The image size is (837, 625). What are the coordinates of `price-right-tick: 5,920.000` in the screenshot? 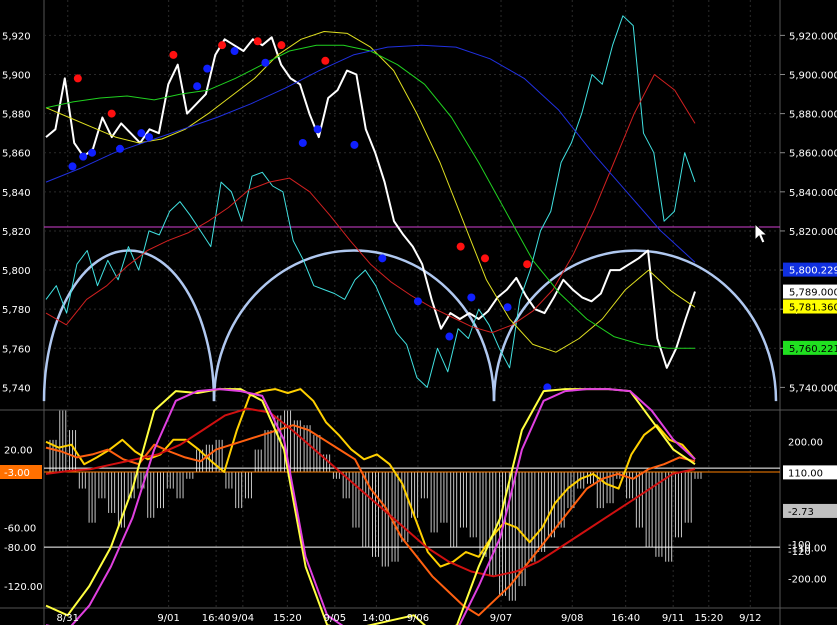 It's located at (813, 36).